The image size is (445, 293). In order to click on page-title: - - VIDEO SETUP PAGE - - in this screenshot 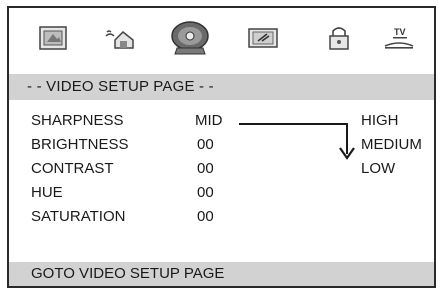, I will do `click(120, 86)`.